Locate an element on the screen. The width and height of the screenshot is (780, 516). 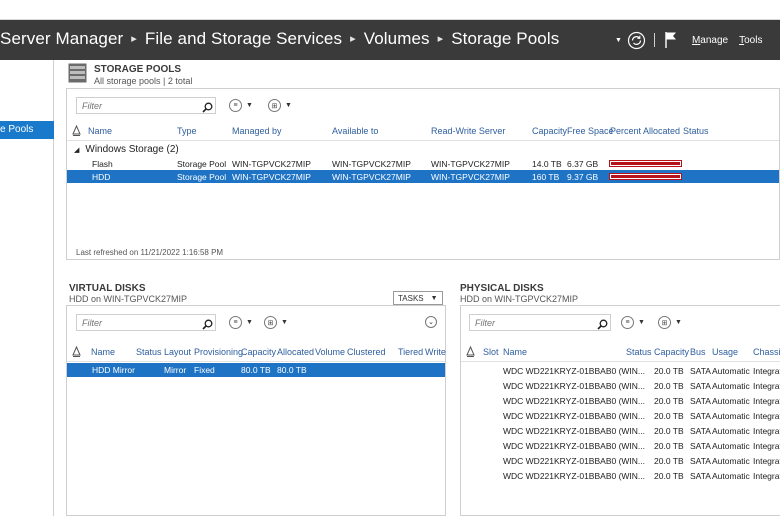
column-header-type: Type is located at coordinates (187, 131).